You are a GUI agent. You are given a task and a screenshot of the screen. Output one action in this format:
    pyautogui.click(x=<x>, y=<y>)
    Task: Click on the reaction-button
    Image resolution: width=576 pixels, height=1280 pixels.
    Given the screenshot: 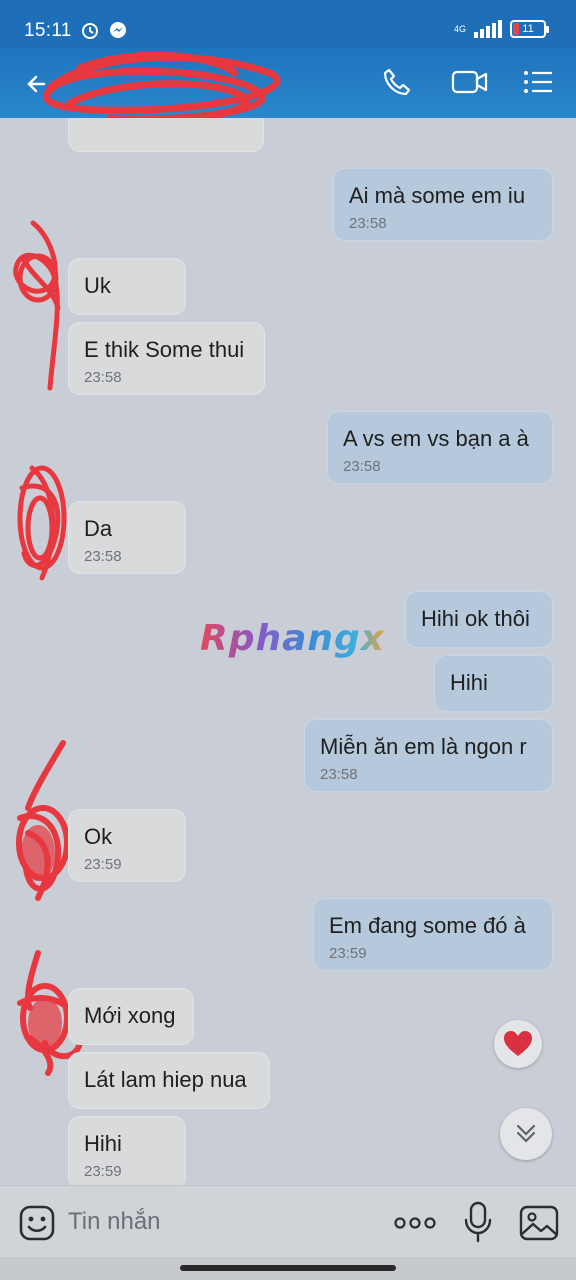 What is the action you would take?
    pyautogui.click(x=518, y=1044)
    